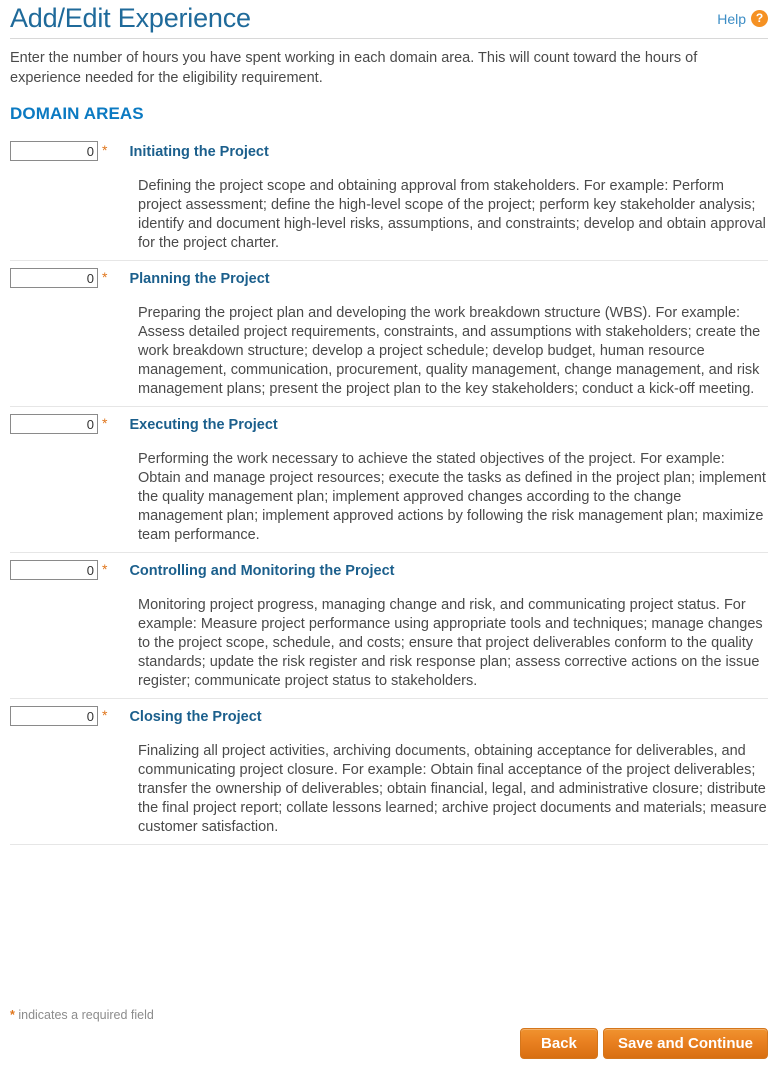 This screenshot has width=778, height=1067. What do you see at coordinates (389, 421) in the screenshot?
I see `domain-row-header: * Executing the Project` at bounding box center [389, 421].